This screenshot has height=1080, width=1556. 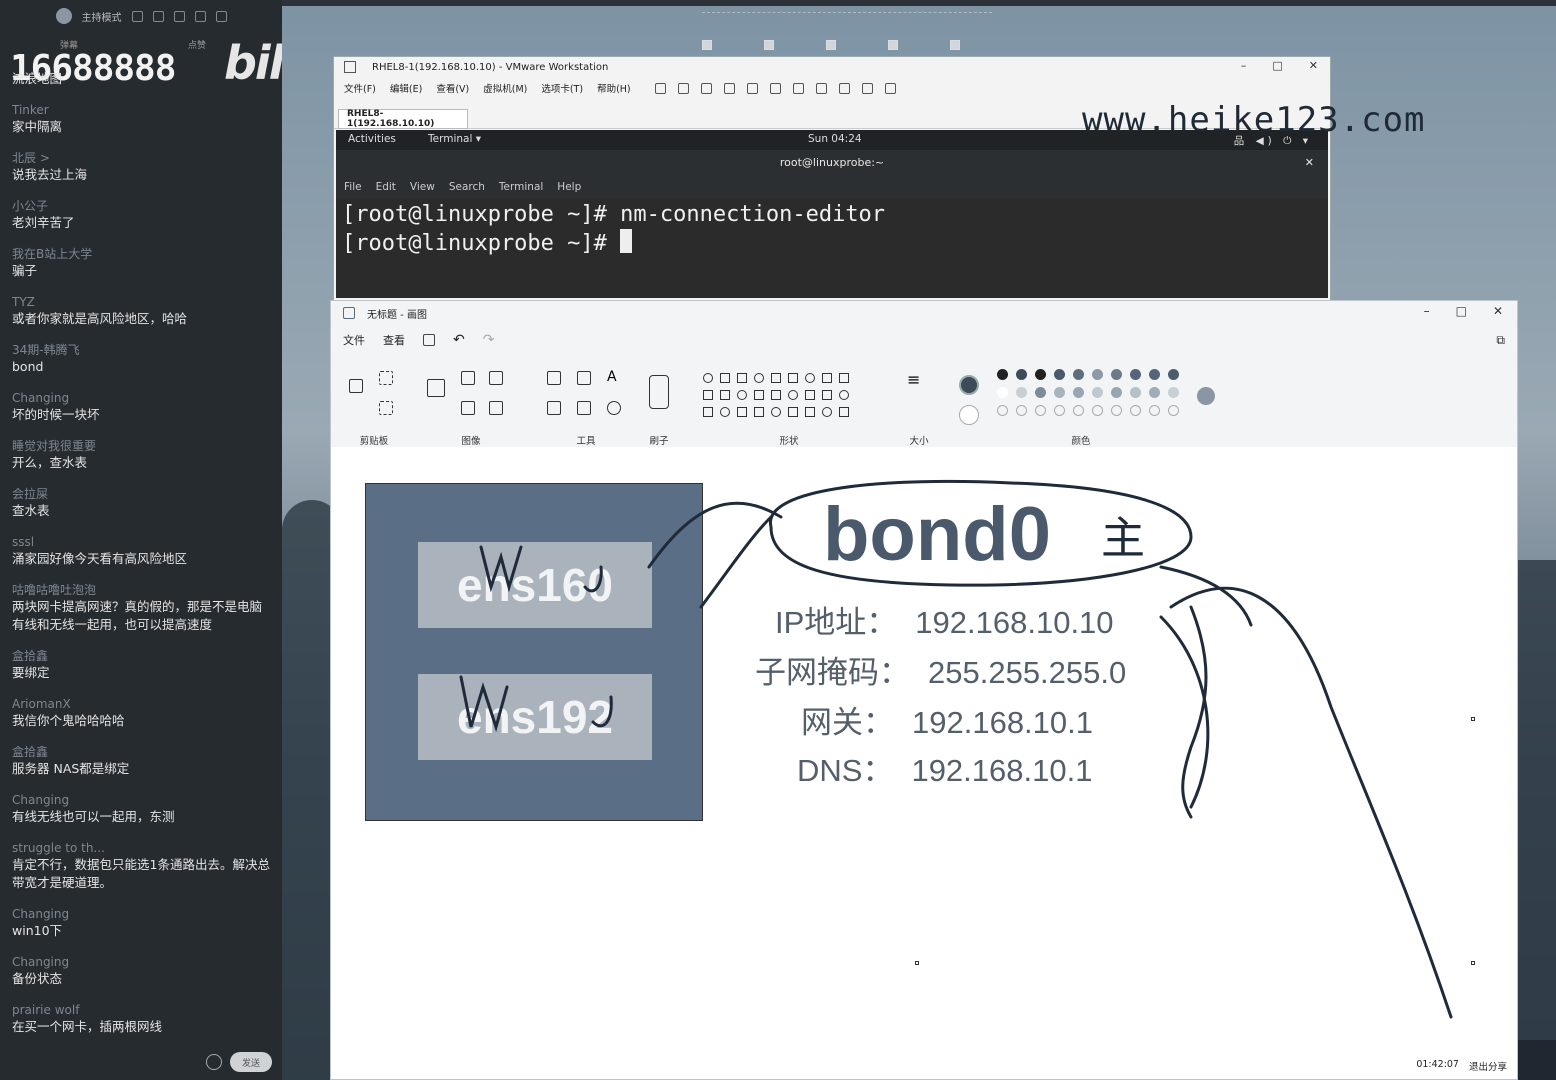 I want to click on terminal-menu-view: View, so click(x=422, y=187).